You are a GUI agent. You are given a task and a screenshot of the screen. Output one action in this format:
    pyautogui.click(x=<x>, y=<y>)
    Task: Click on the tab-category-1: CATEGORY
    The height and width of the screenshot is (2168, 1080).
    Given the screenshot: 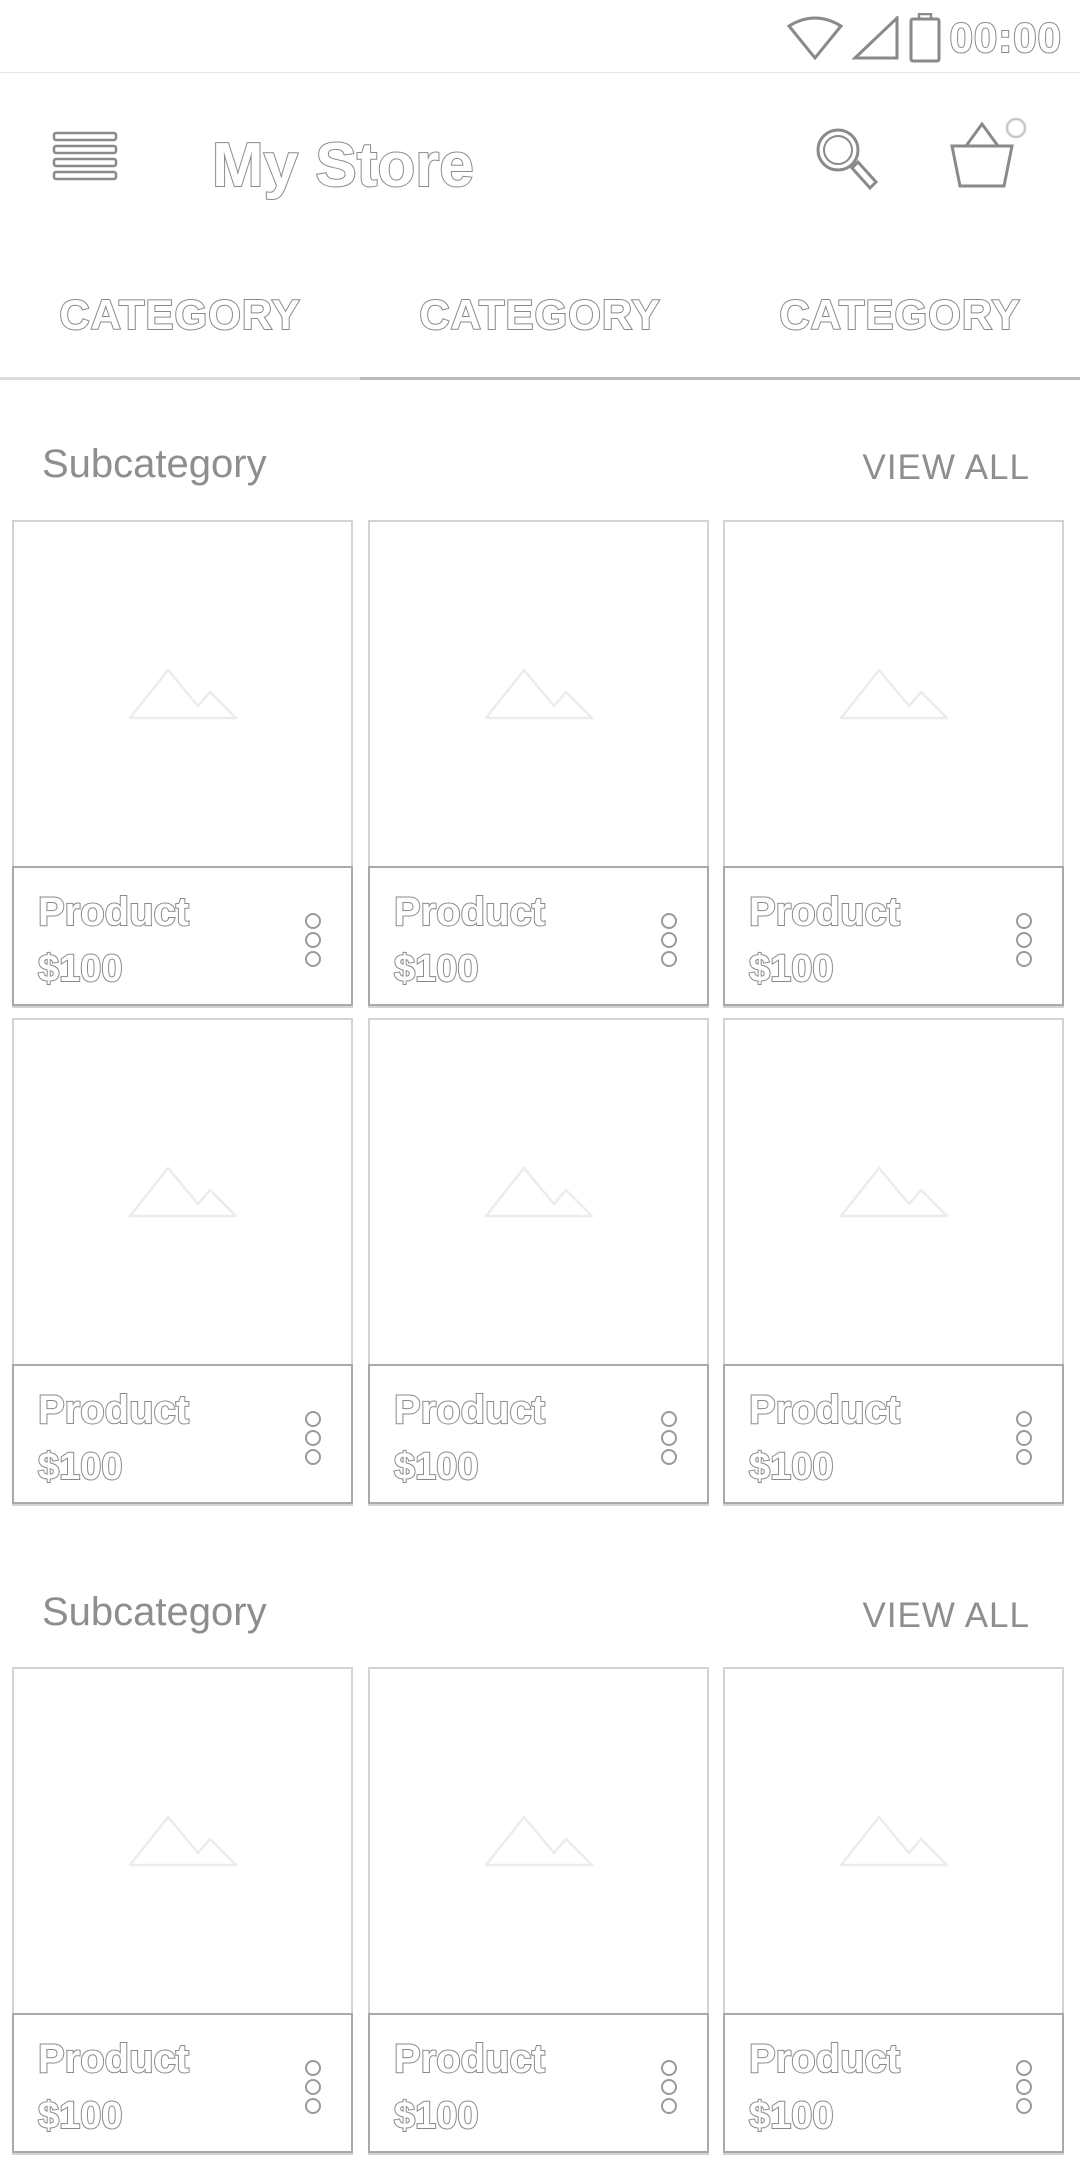 What is the action you would take?
    pyautogui.click(x=180, y=315)
    